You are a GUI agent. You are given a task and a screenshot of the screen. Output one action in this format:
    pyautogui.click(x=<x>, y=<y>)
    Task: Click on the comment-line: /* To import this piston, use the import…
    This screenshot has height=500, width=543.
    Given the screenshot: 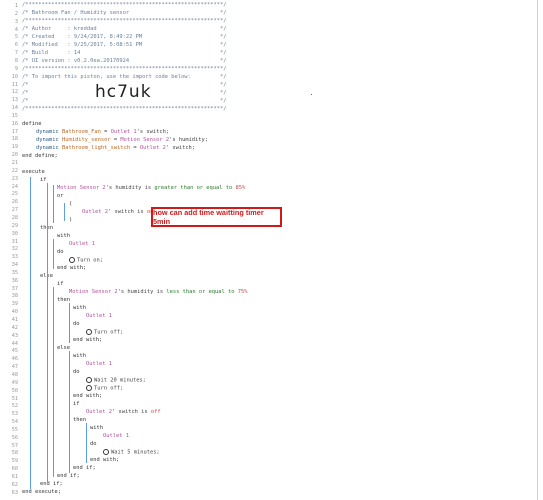 What is the action you would take?
    pyautogui.click(x=124, y=77)
    